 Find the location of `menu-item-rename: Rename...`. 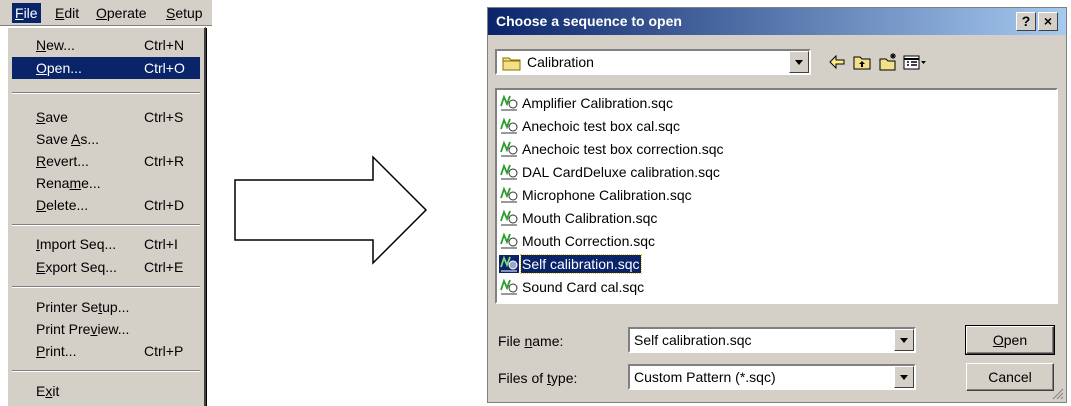

menu-item-rename: Rename... is located at coordinates (106, 183).